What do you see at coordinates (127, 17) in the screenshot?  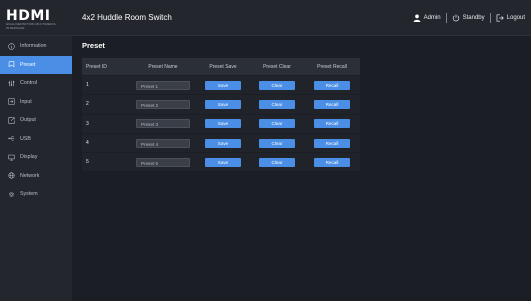 I see `app-title: 4x2 Huddle Room Switch` at bounding box center [127, 17].